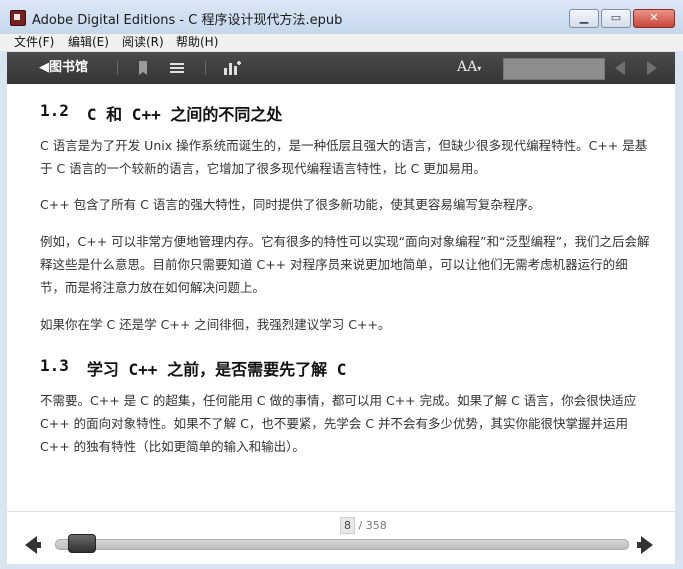  I want to click on page-slider, so click(342, 544).